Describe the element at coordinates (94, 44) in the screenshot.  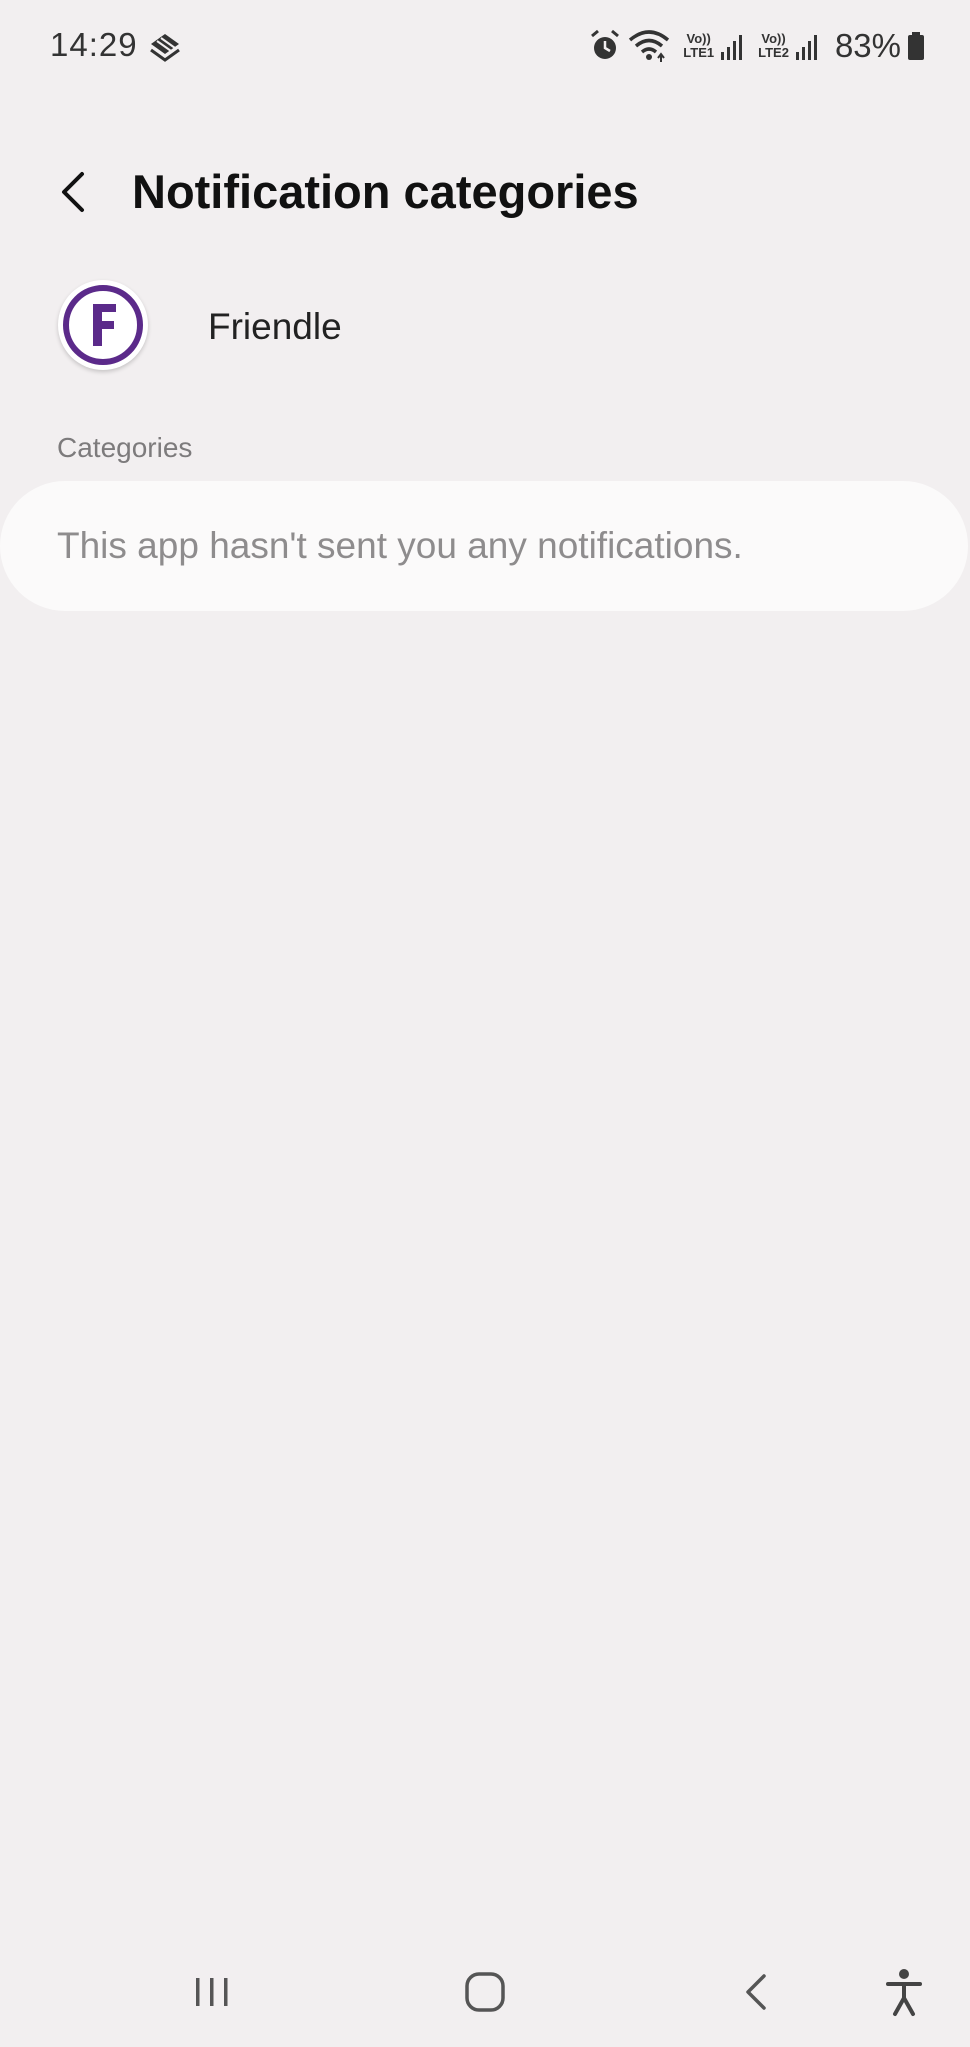
I see `status-time: 14:29` at that location.